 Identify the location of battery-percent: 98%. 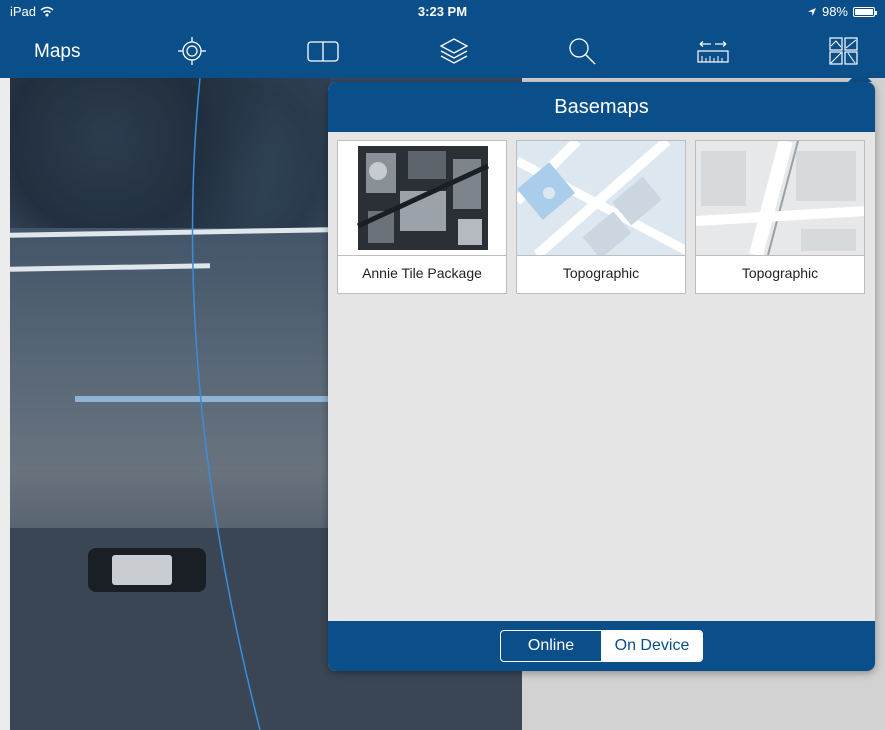
(834, 11).